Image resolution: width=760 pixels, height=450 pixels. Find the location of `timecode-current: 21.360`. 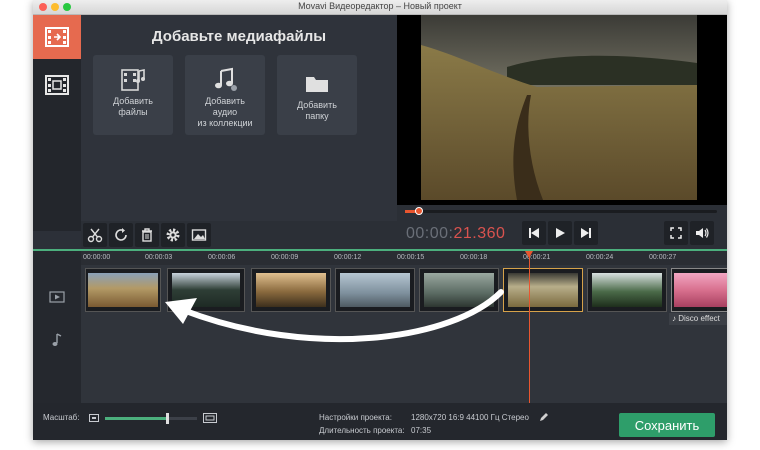

timecode-current: 21.360 is located at coordinates (479, 233).